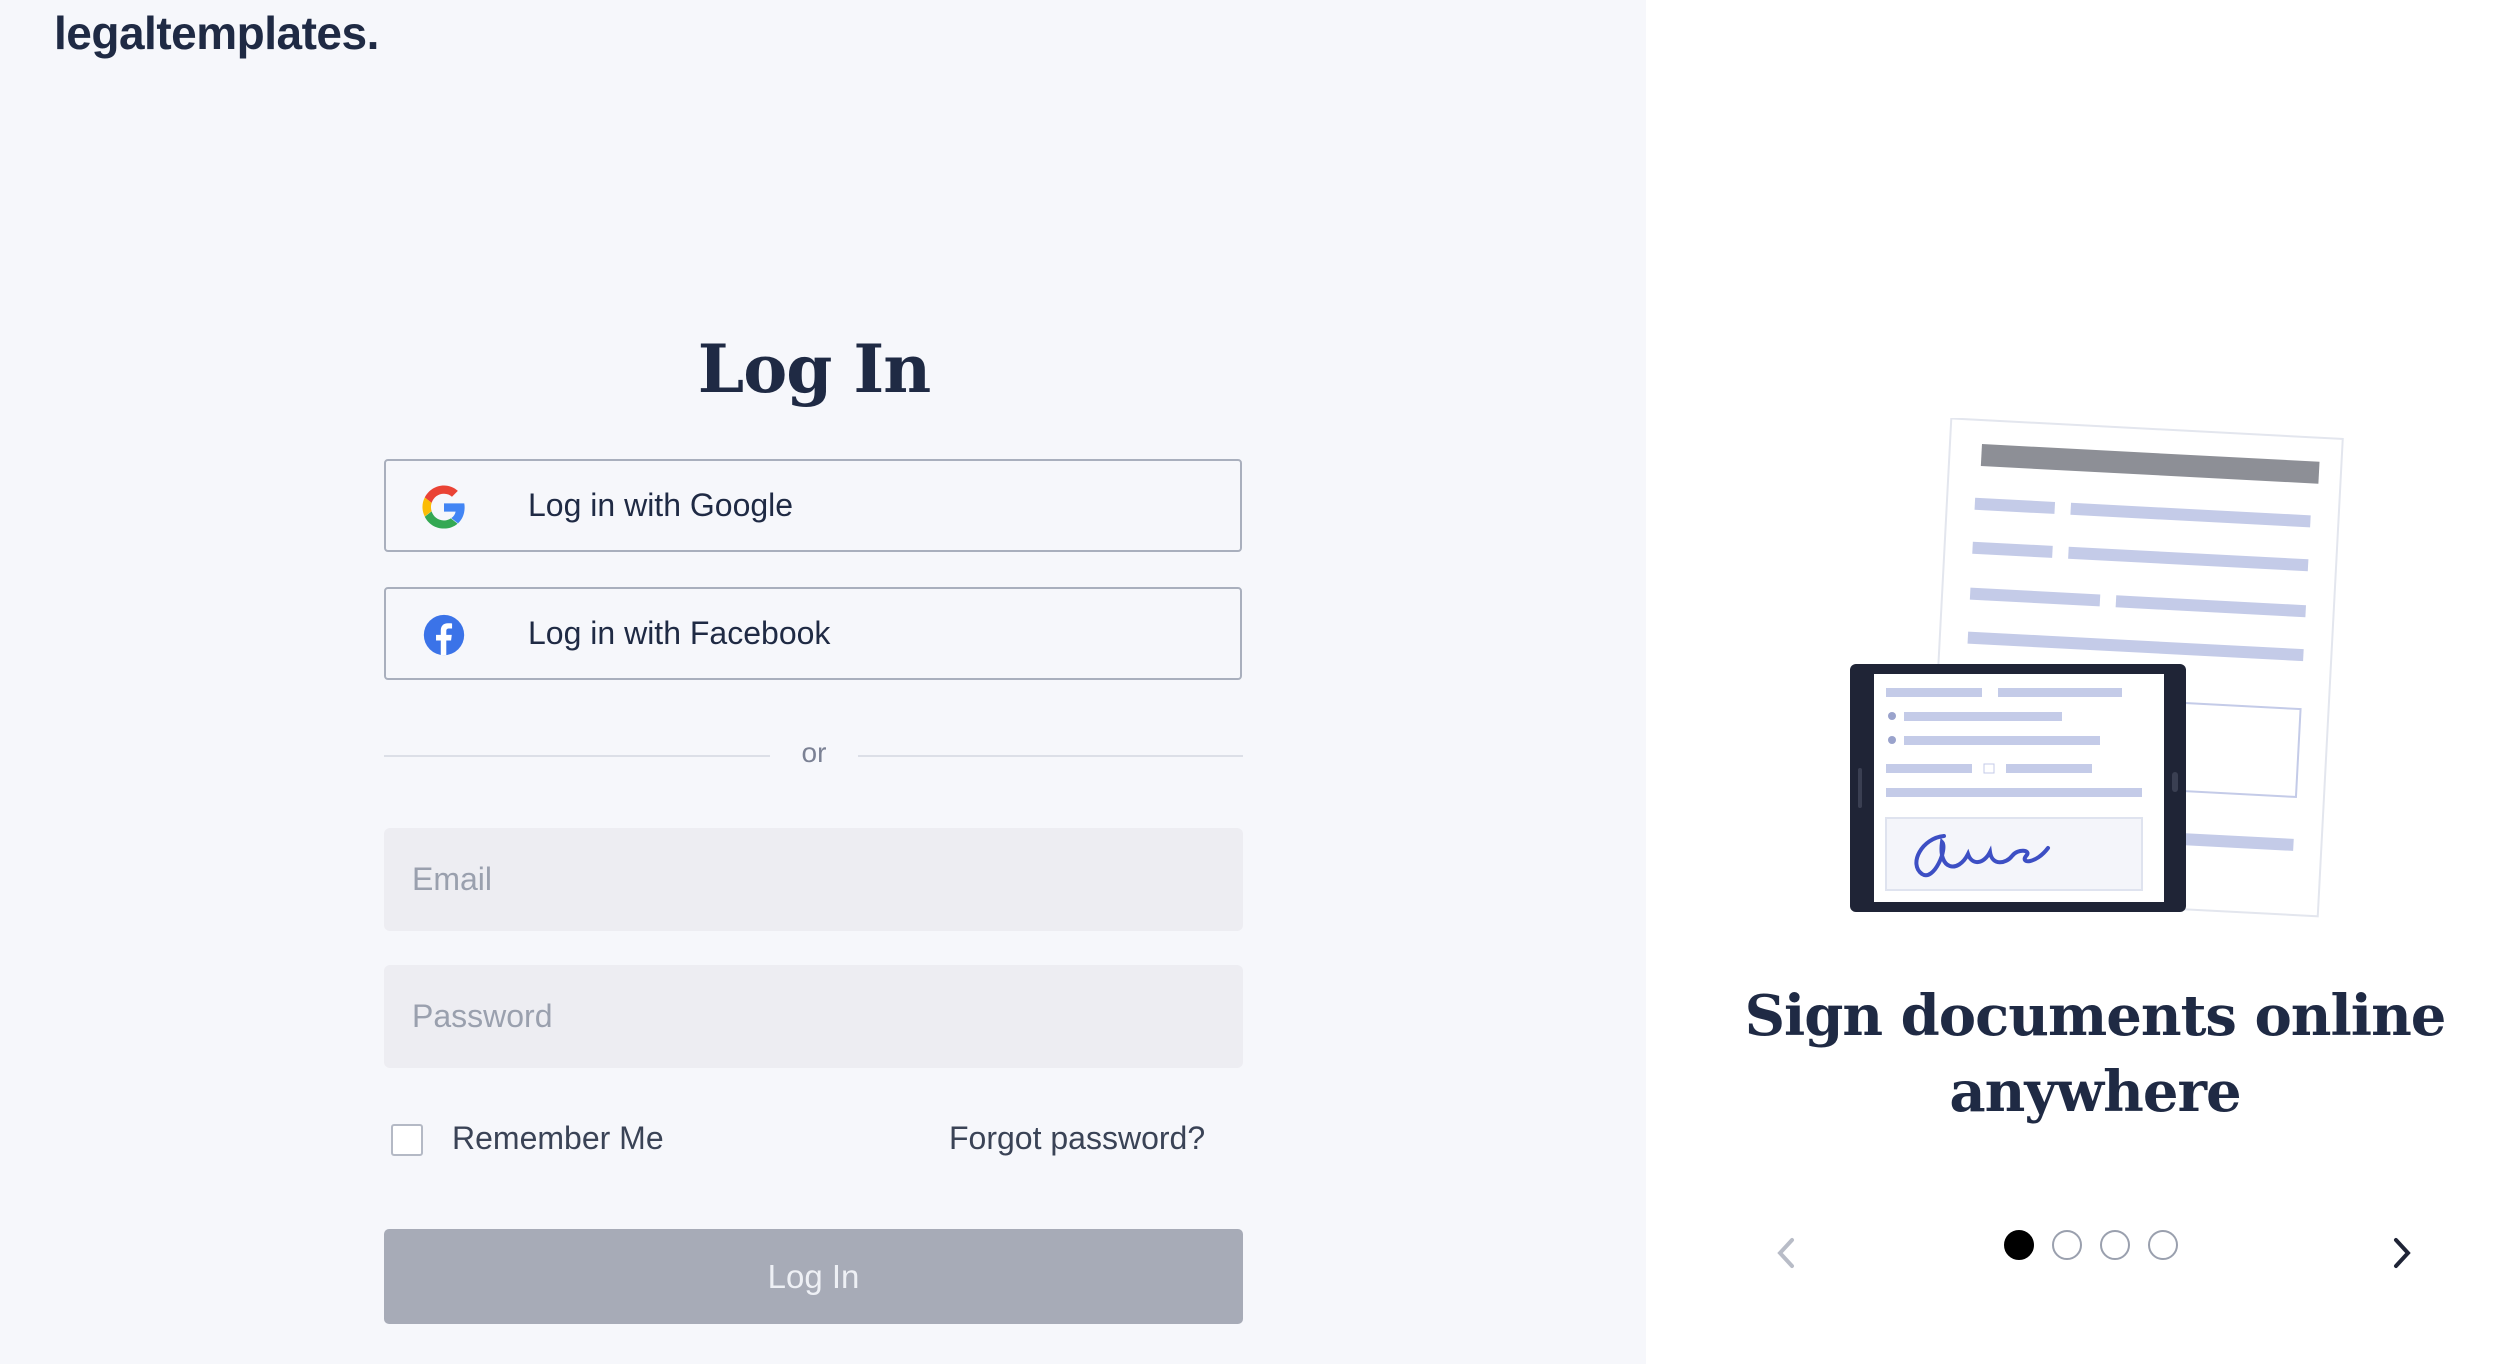  What do you see at coordinates (679, 633) in the screenshot?
I see `facebook-login-label: Log in with Facebook` at bounding box center [679, 633].